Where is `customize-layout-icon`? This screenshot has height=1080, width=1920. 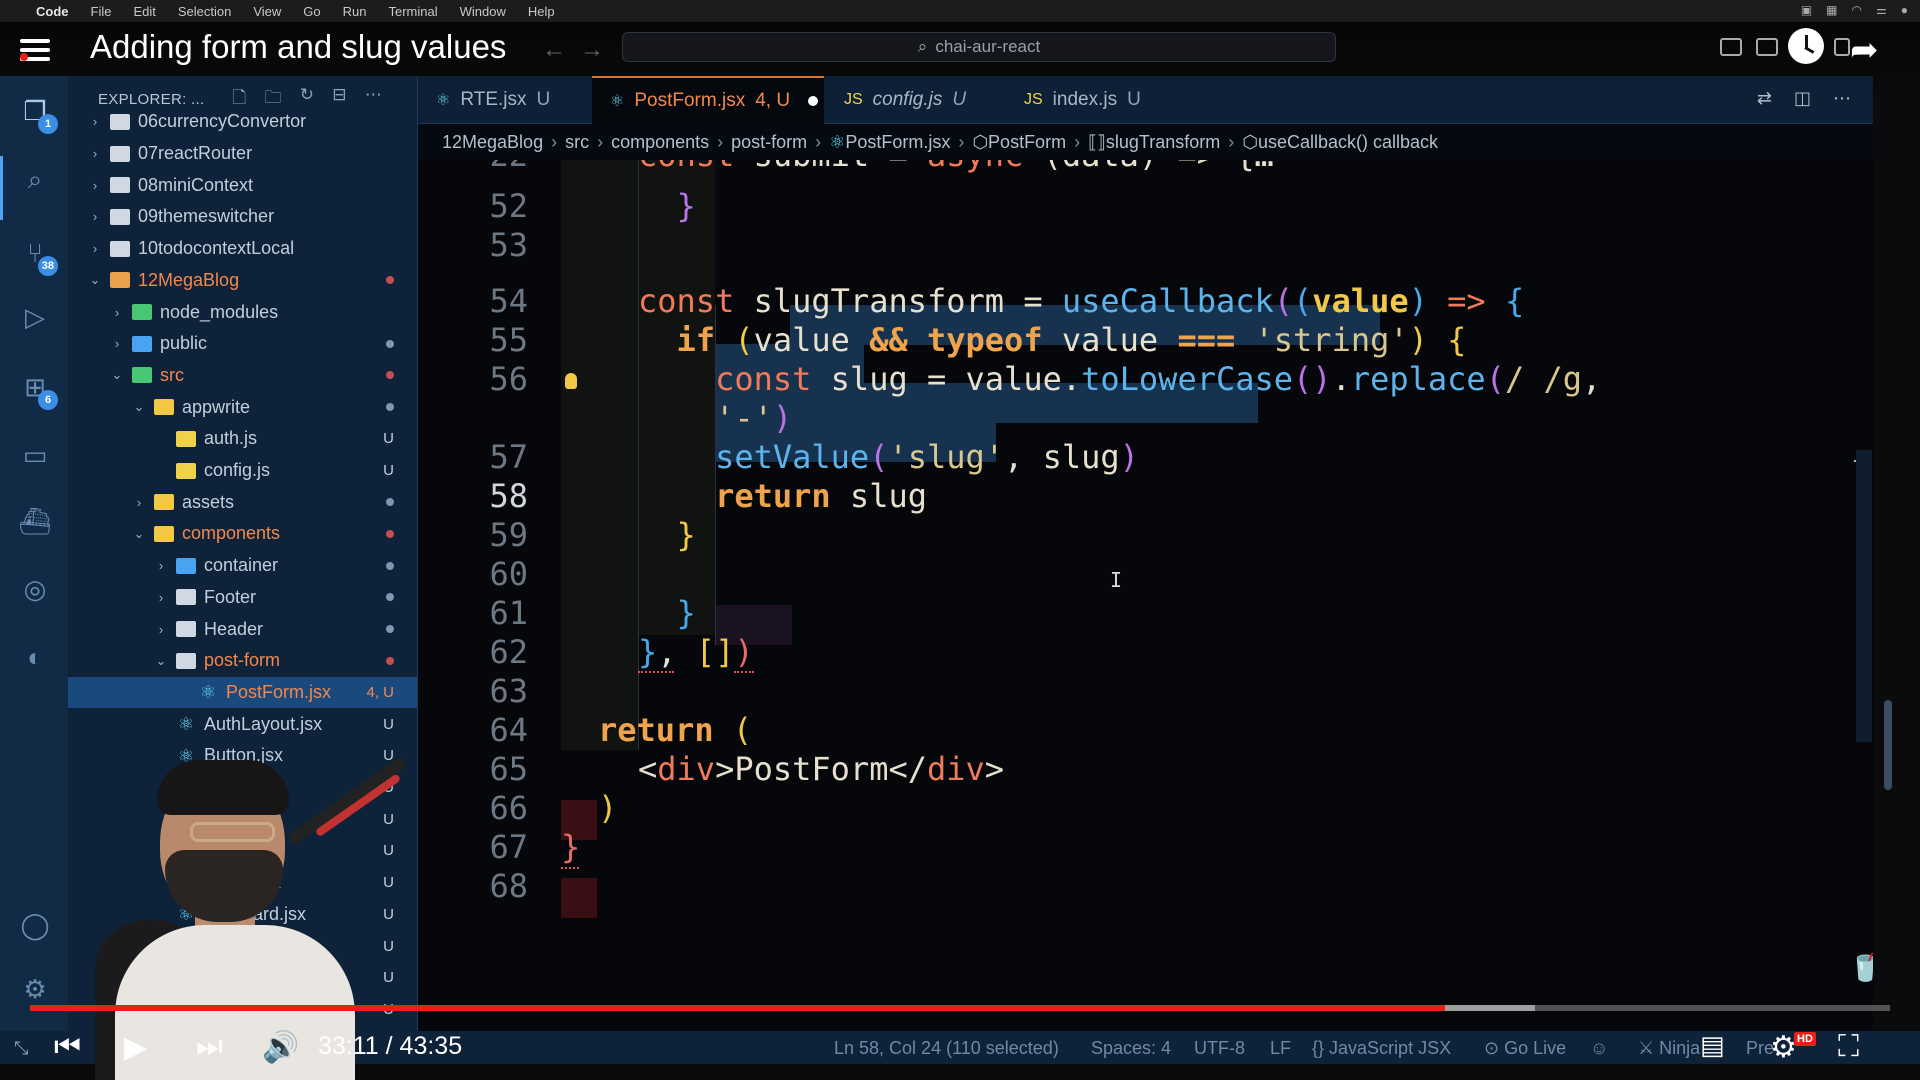 customize-layout-icon is located at coordinates (1842, 47).